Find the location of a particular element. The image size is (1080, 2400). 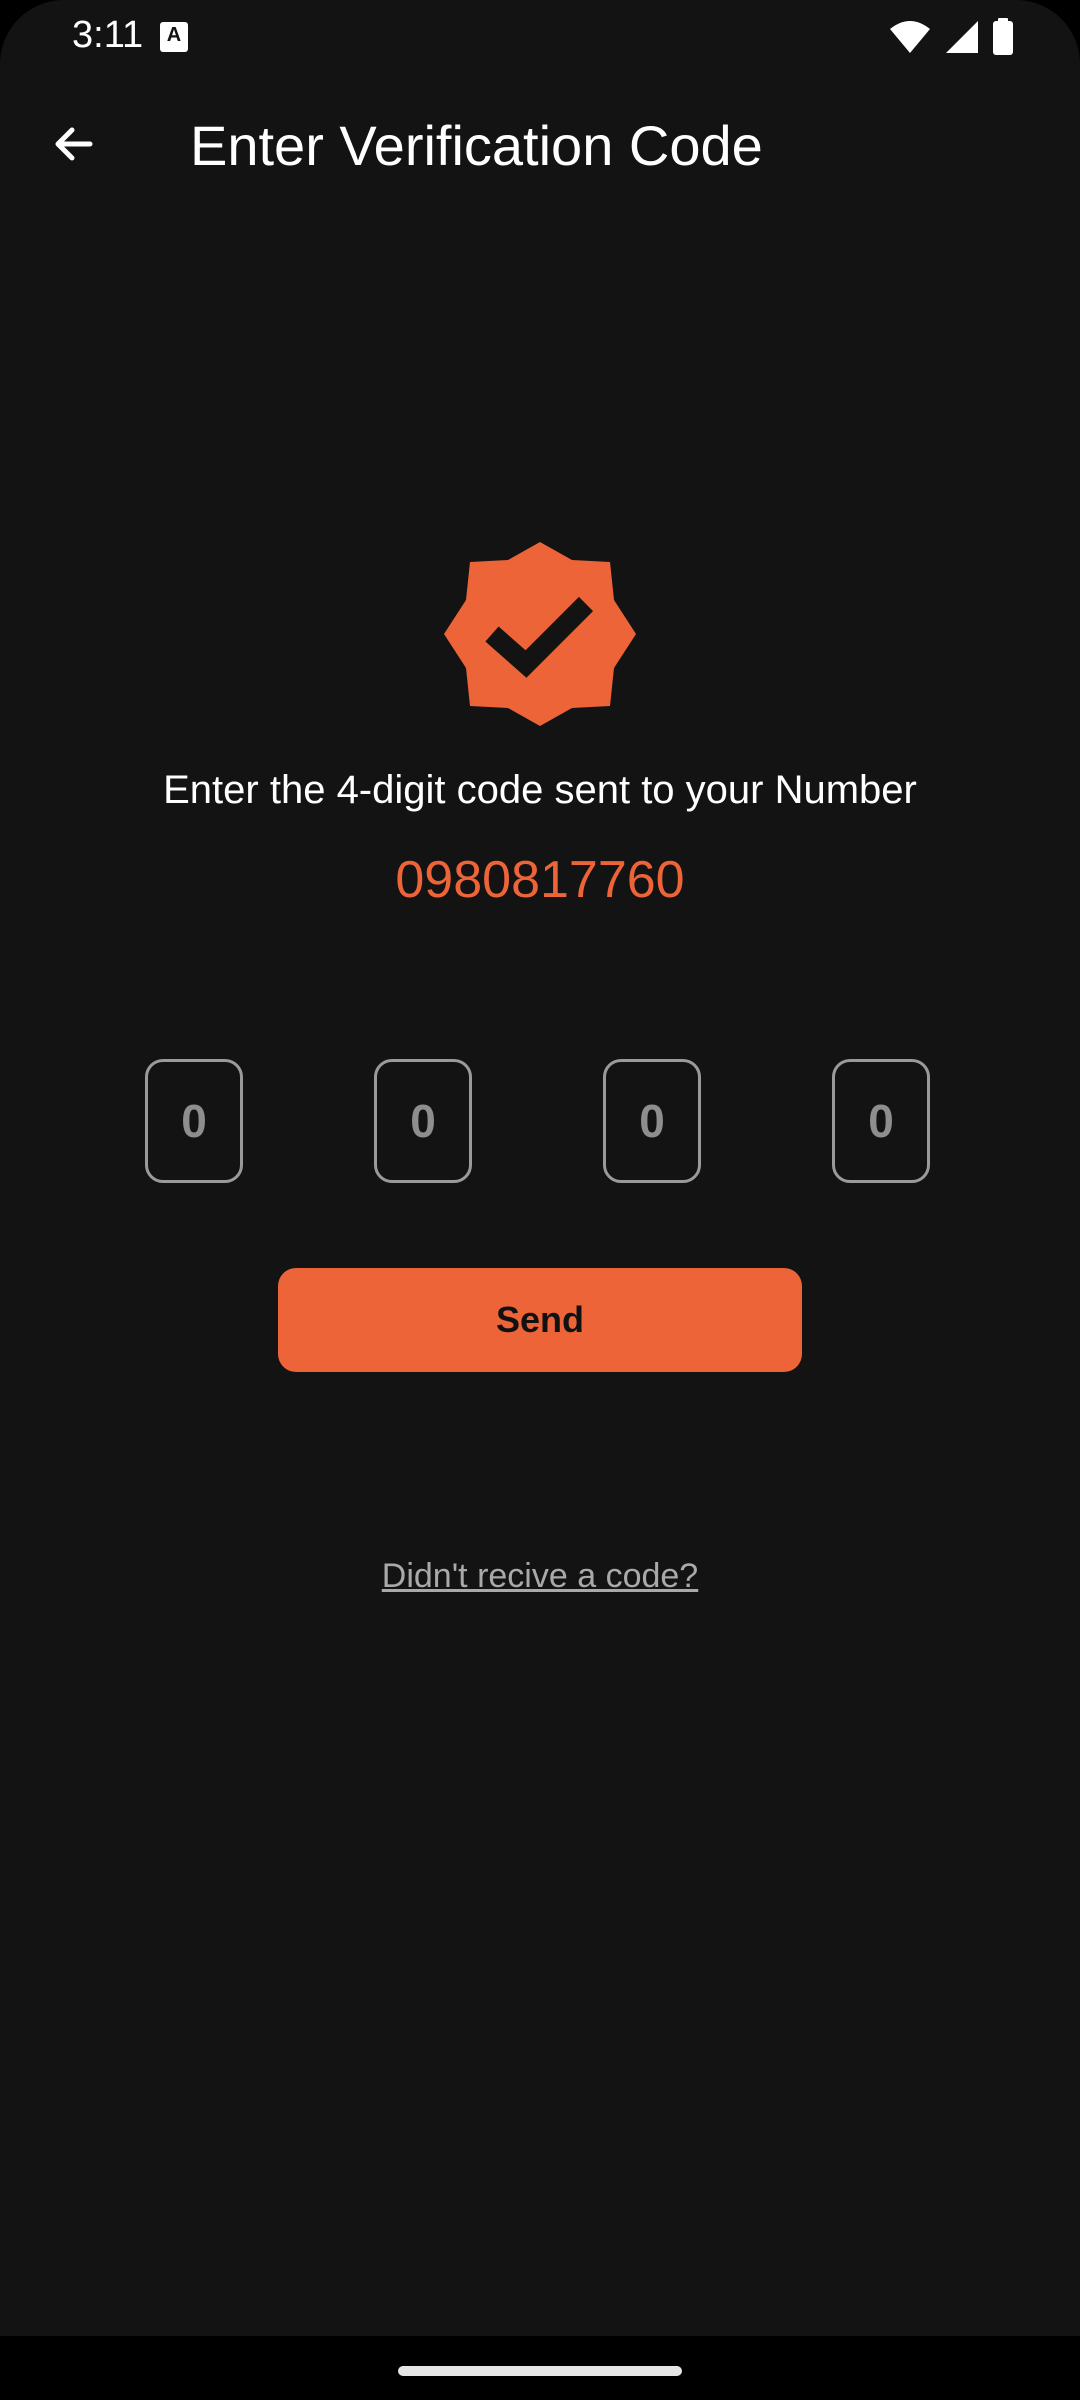

status-icons is located at coordinates (951, 37).